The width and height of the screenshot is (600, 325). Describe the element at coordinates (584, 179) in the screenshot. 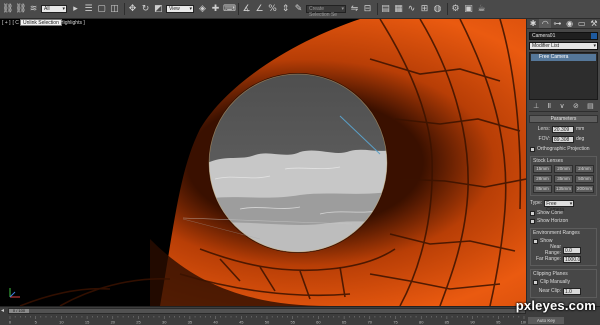

I see `lens-50mm-button: 50mm` at that location.